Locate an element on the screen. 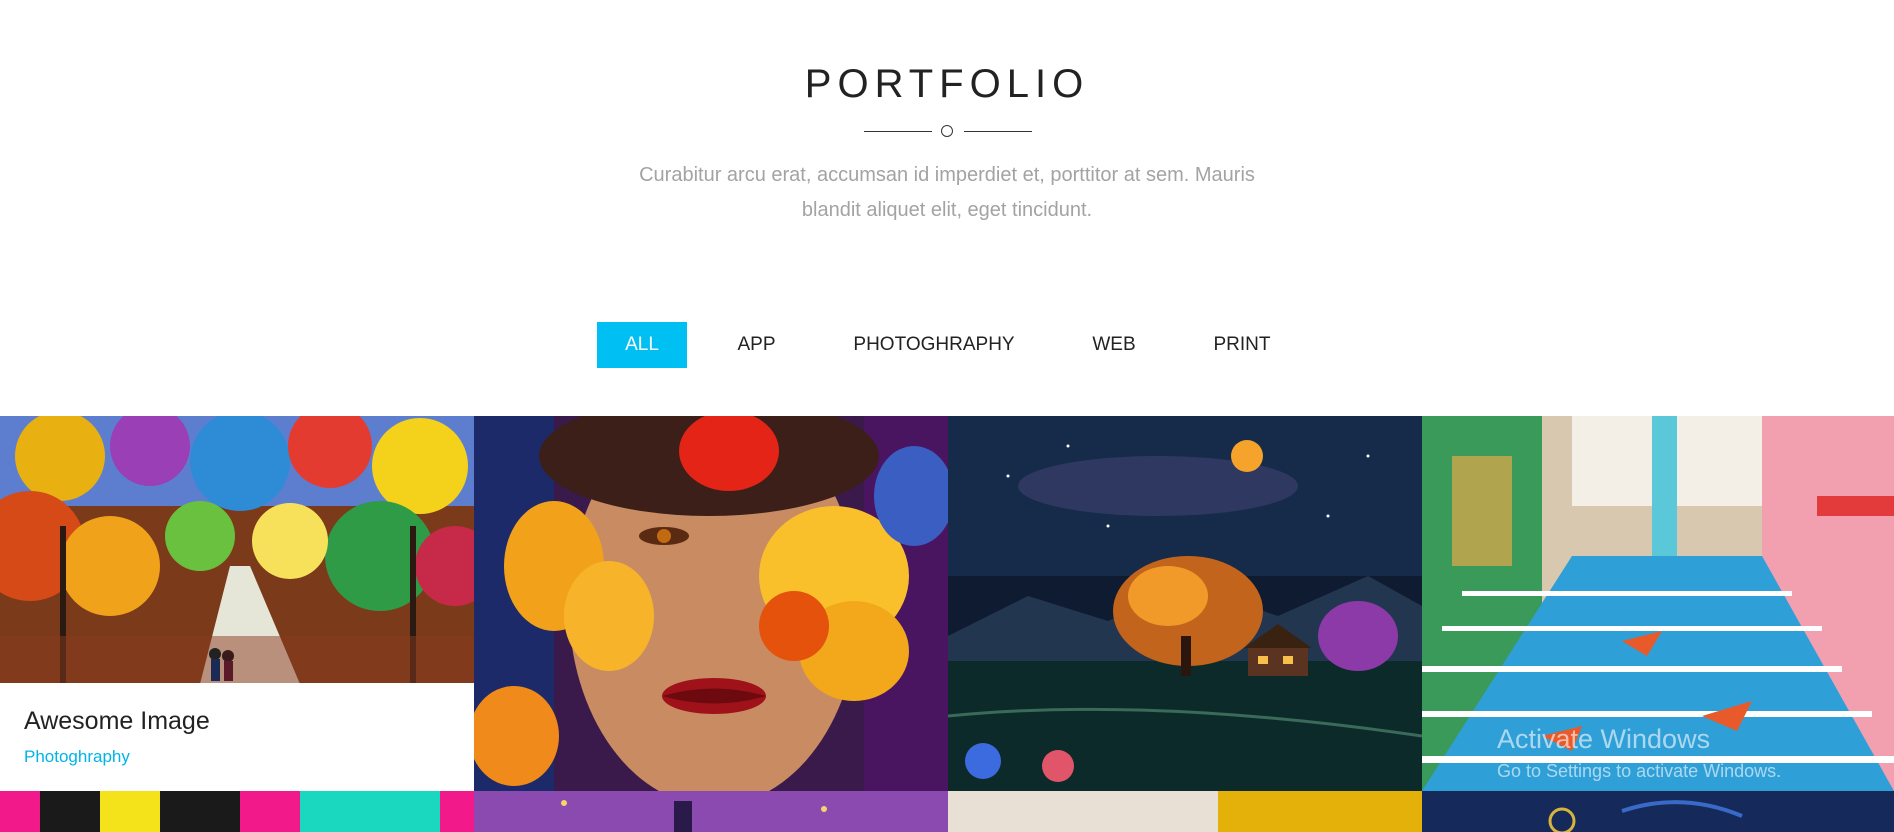 This screenshot has height=832, width=1894. pop-art-leaves-image is located at coordinates (237, 811).